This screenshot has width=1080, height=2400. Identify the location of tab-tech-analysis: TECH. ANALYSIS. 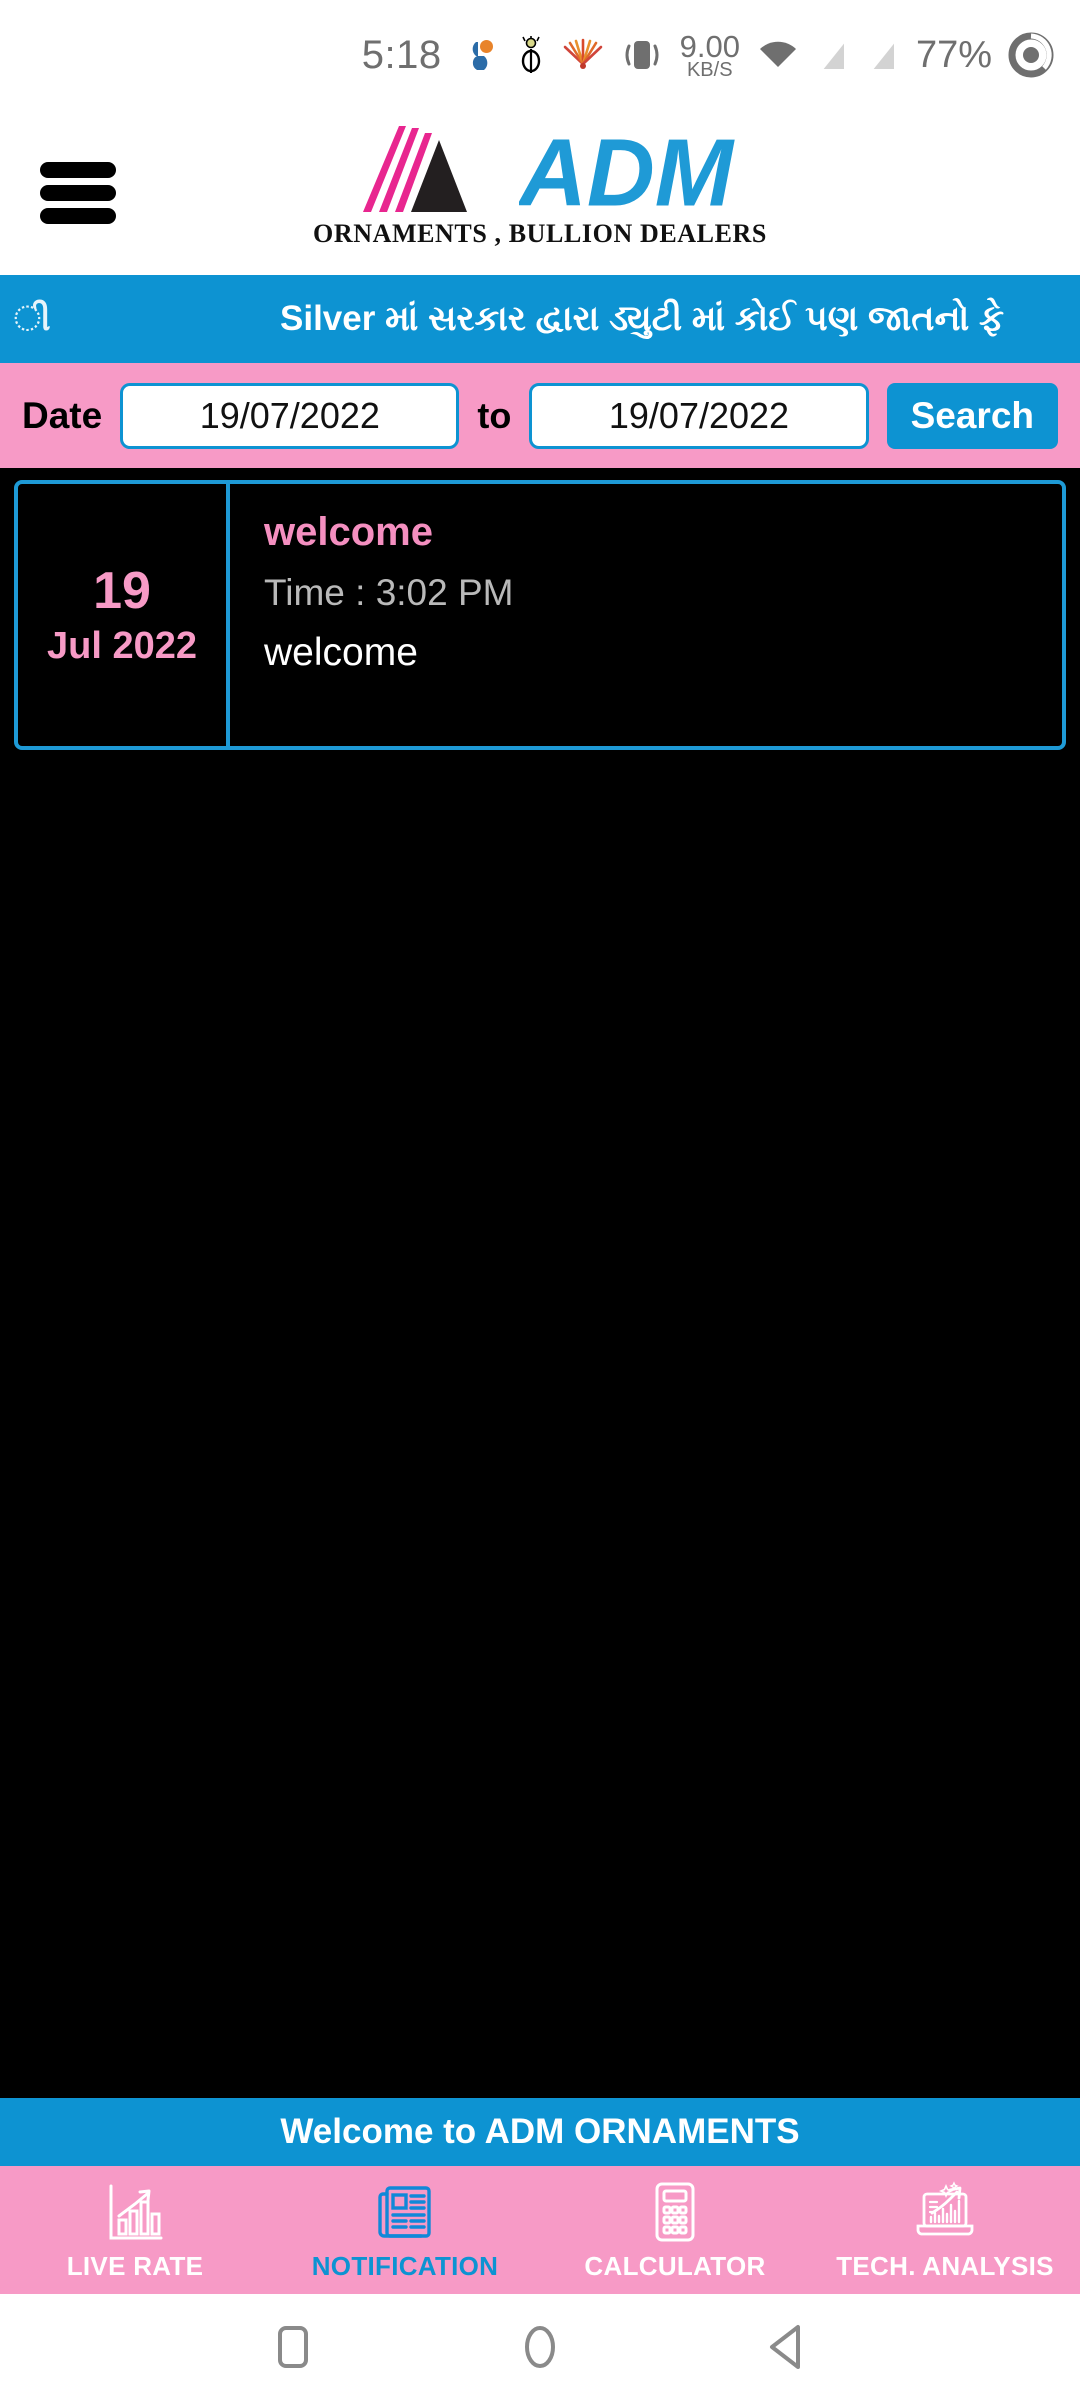
(945, 2230).